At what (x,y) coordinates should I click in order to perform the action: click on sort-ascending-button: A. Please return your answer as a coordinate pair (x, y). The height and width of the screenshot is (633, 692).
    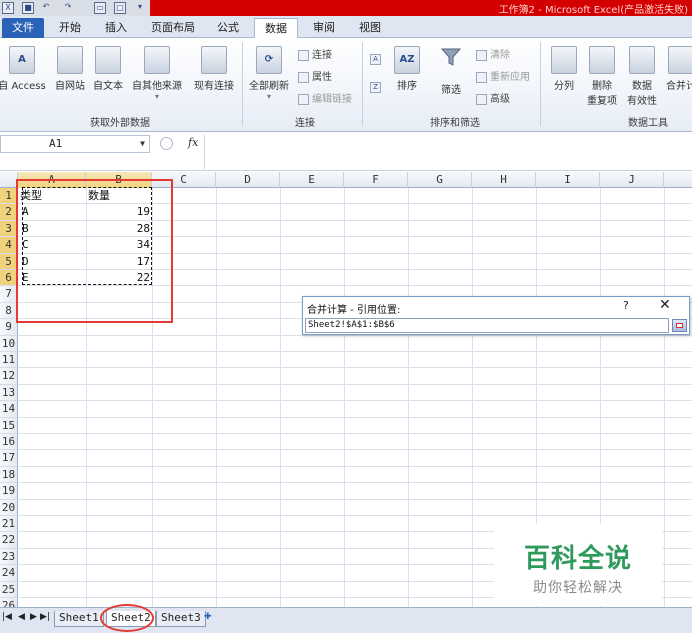
    Looking at the image, I should click on (377, 60).